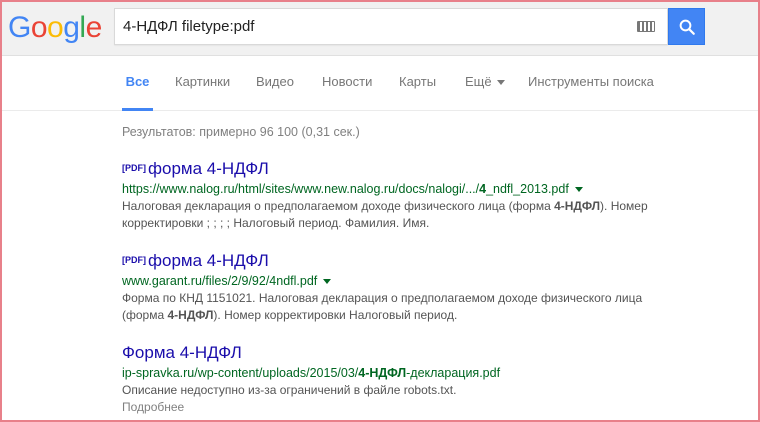  Describe the element at coordinates (182, 352) in the screenshot. I see `result-title: Форма 4-НДФЛ` at that location.